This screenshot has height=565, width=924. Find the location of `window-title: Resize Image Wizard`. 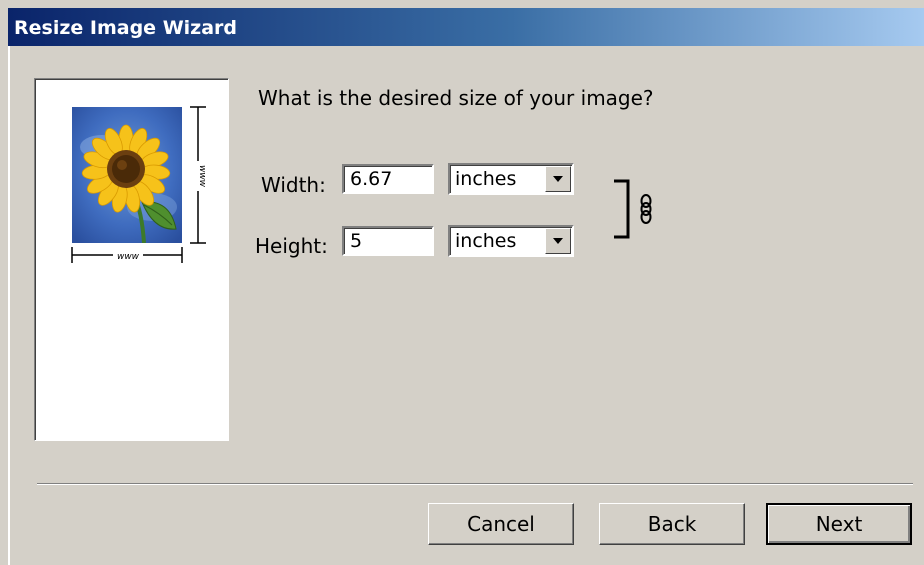

window-title: Resize Image Wizard is located at coordinates (126, 28).